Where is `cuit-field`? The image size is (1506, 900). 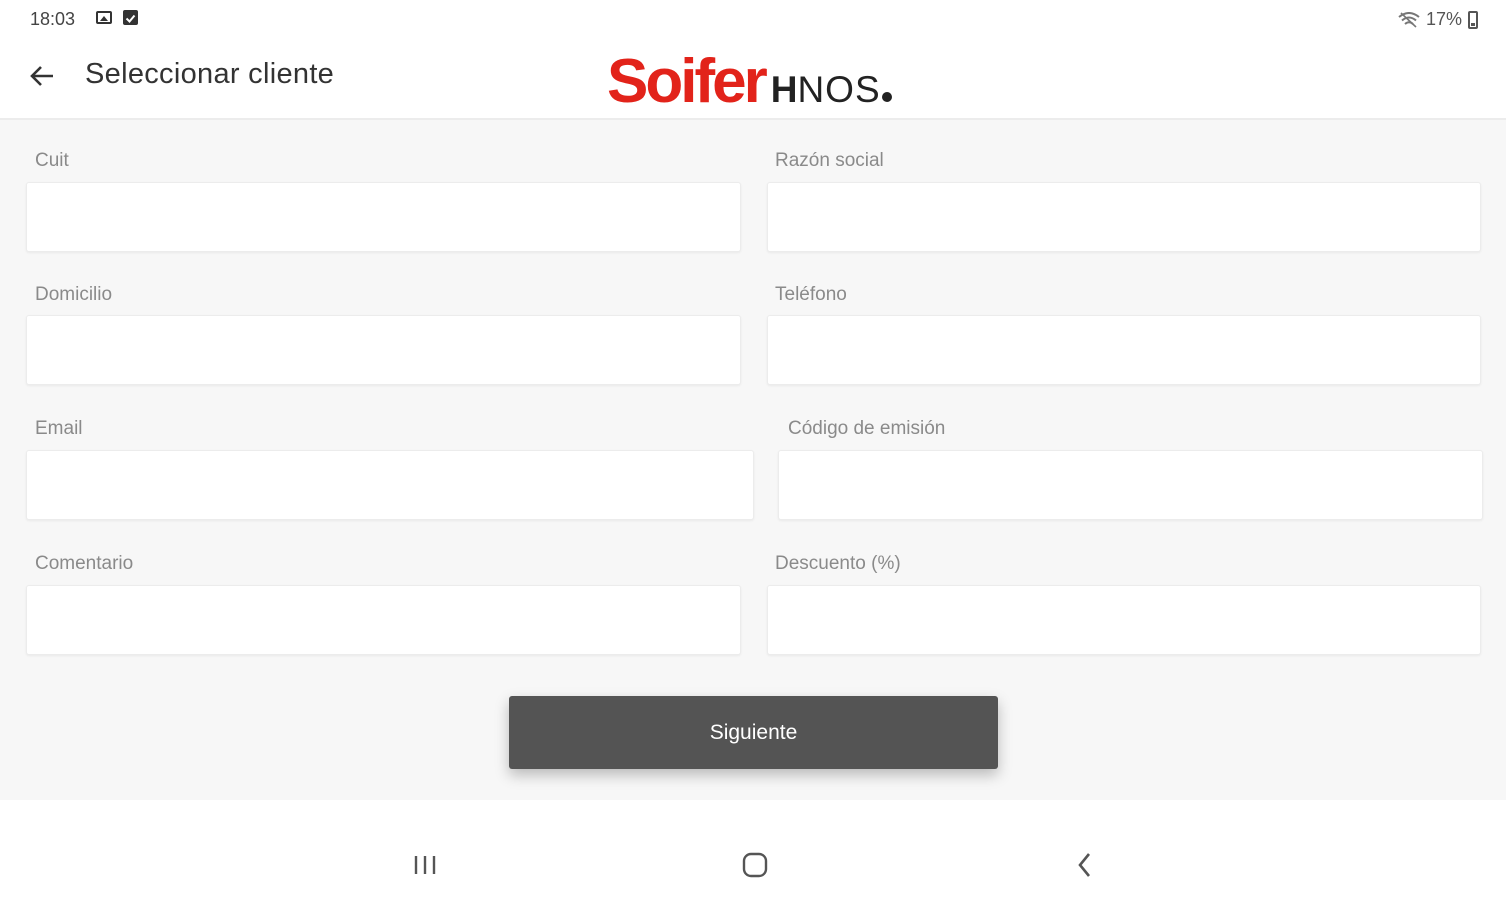 cuit-field is located at coordinates (383, 217).